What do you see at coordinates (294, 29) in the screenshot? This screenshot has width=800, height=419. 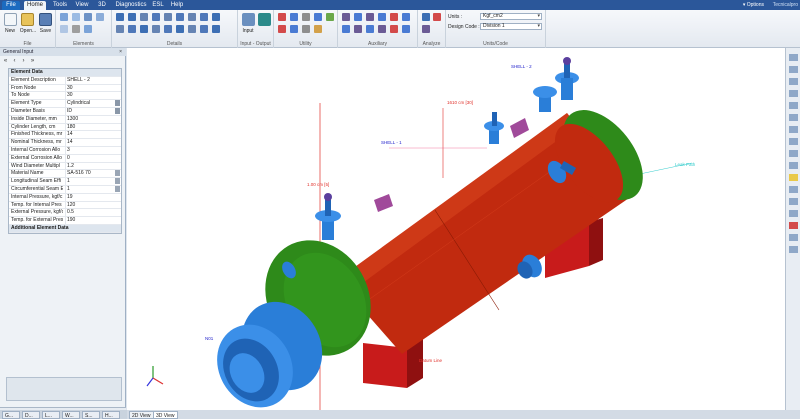 I see `list-icon` at bounding box center [294, 29].